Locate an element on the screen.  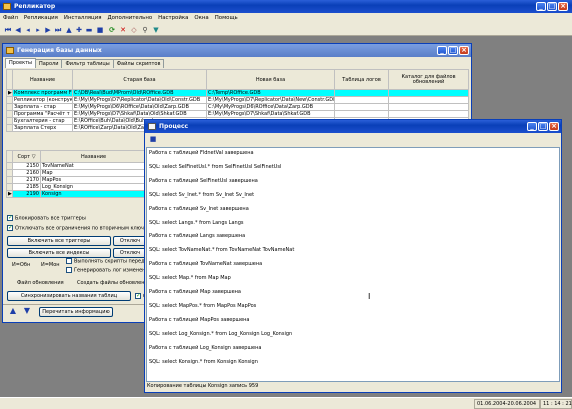
disable-triggers-button: Отключ is located at coordinates (130, 241).